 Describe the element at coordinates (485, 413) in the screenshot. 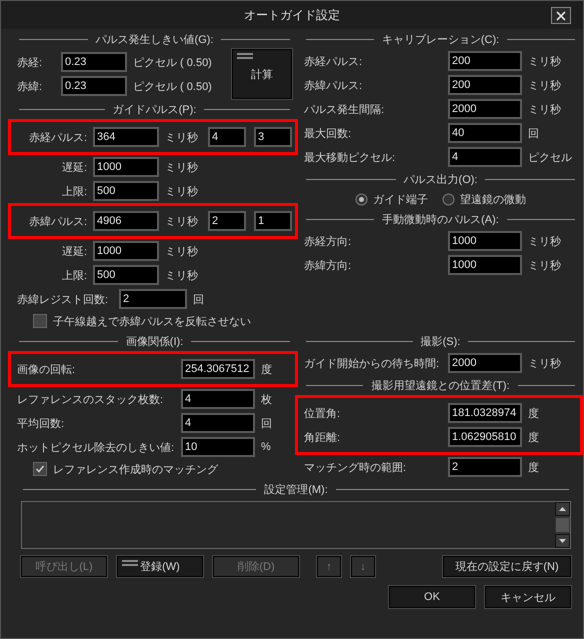

I see `input-field: 181.0328974` at that location.